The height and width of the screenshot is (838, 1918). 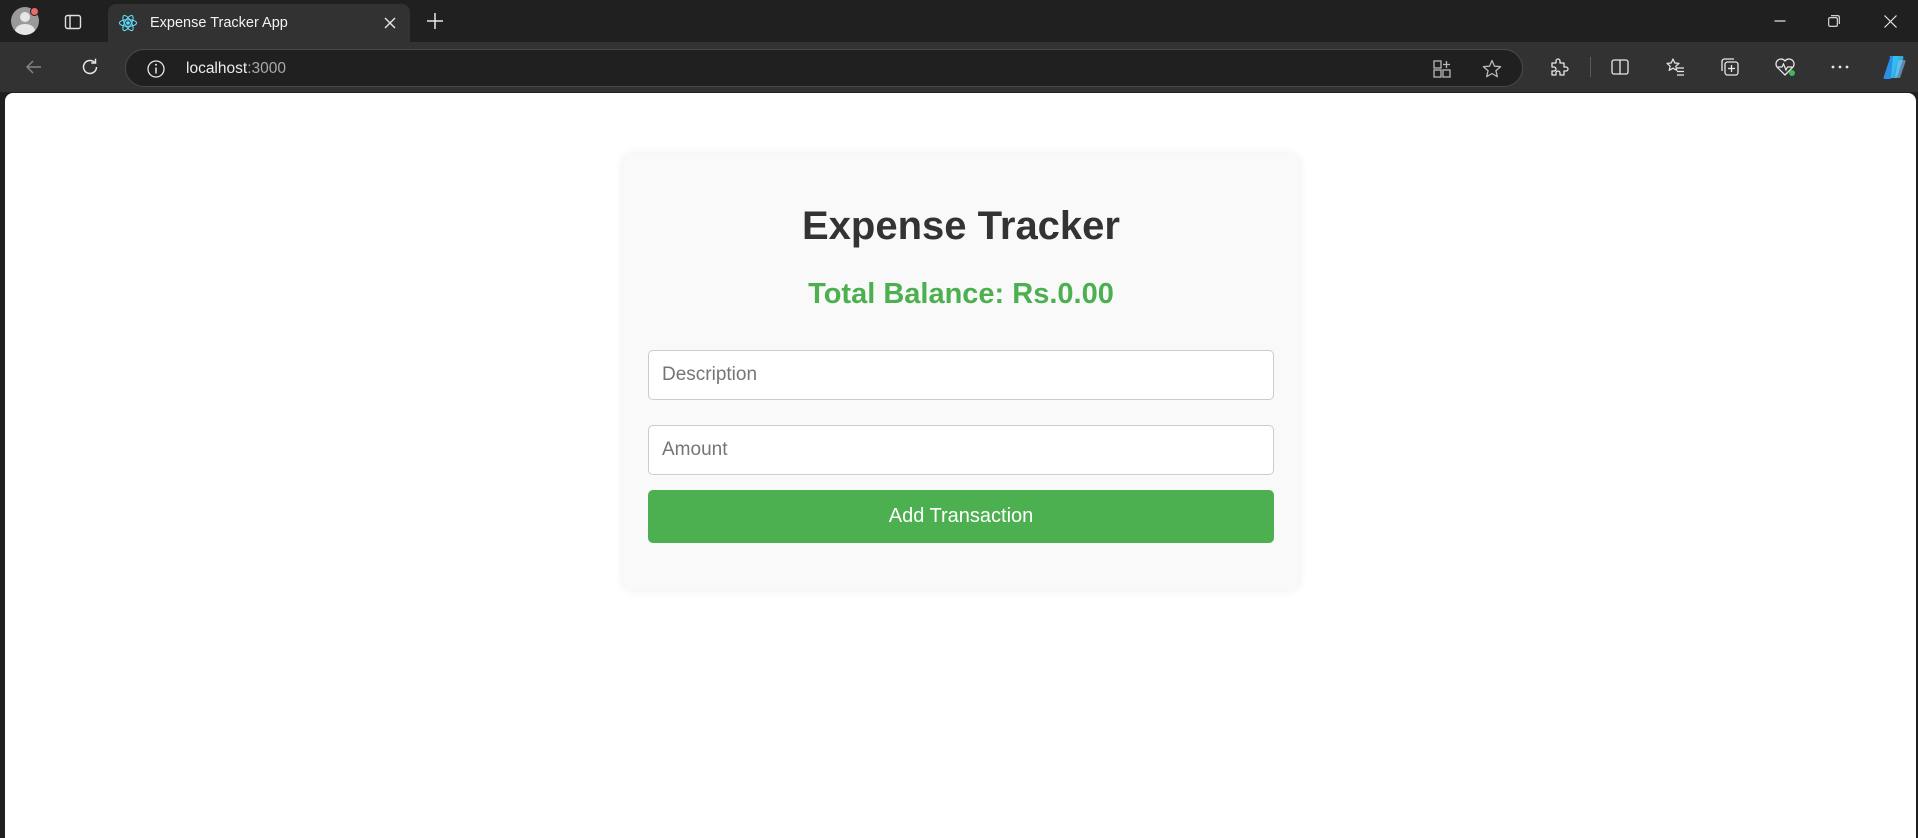 I want to click on browser-essentials-button, so click(x=1785, y=67).